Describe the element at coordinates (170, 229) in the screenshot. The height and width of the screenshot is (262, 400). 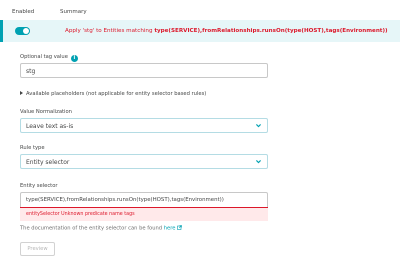
I see `documentation-link: here` at that location.